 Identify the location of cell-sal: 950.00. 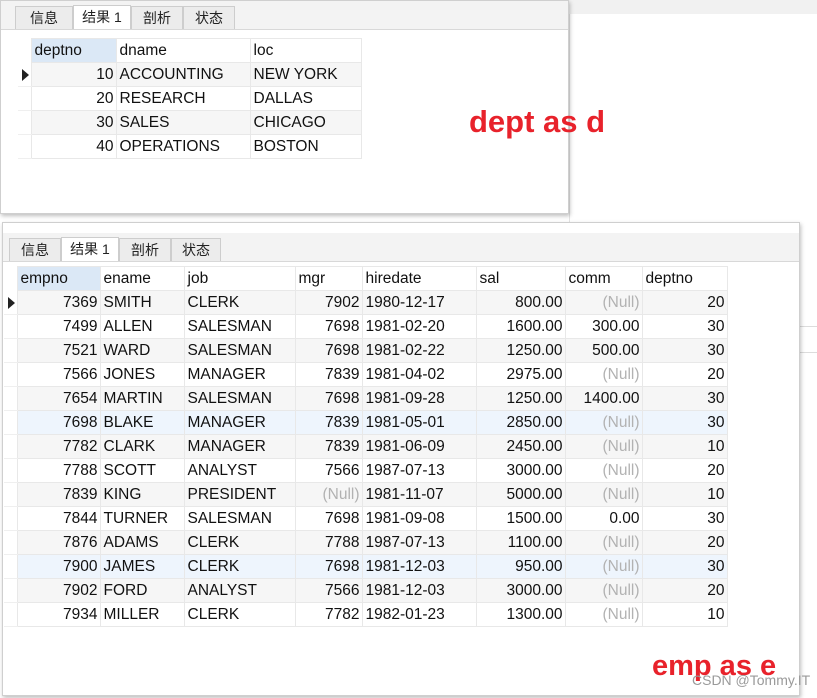
(520, 566).